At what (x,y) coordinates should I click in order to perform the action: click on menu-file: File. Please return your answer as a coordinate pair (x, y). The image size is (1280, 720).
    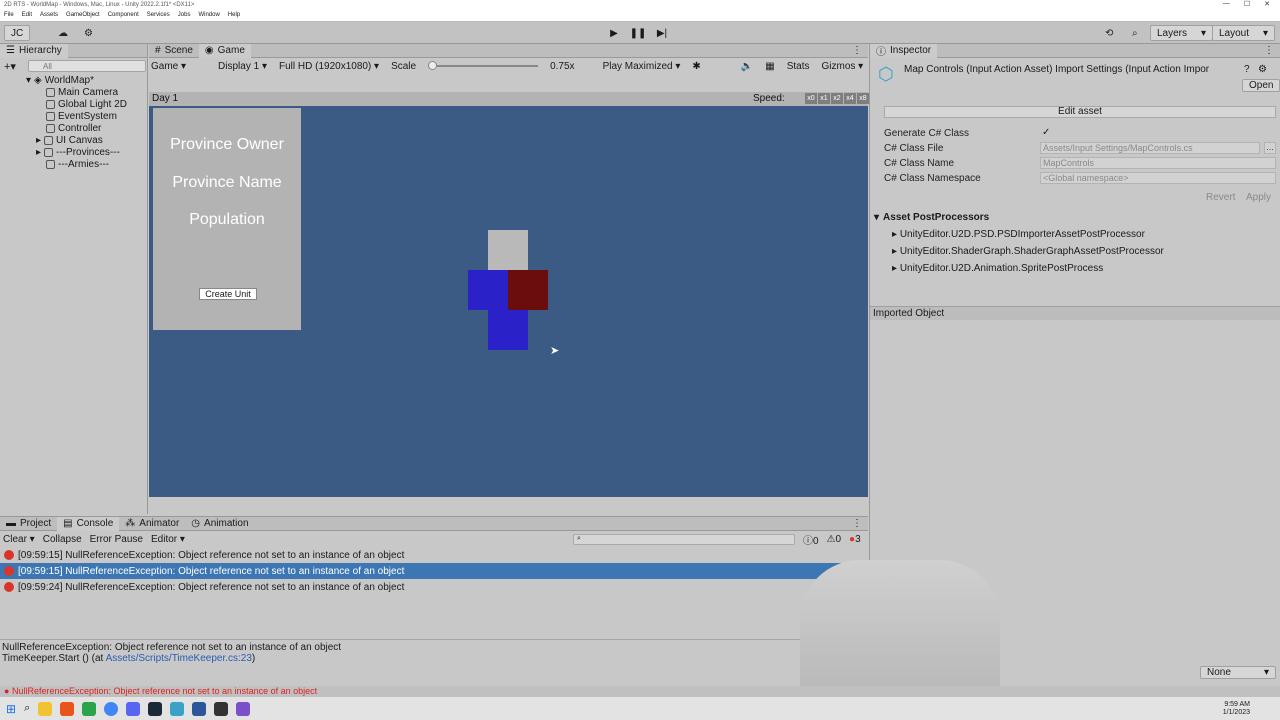
    Looking at the image, I should click on (9, 15).